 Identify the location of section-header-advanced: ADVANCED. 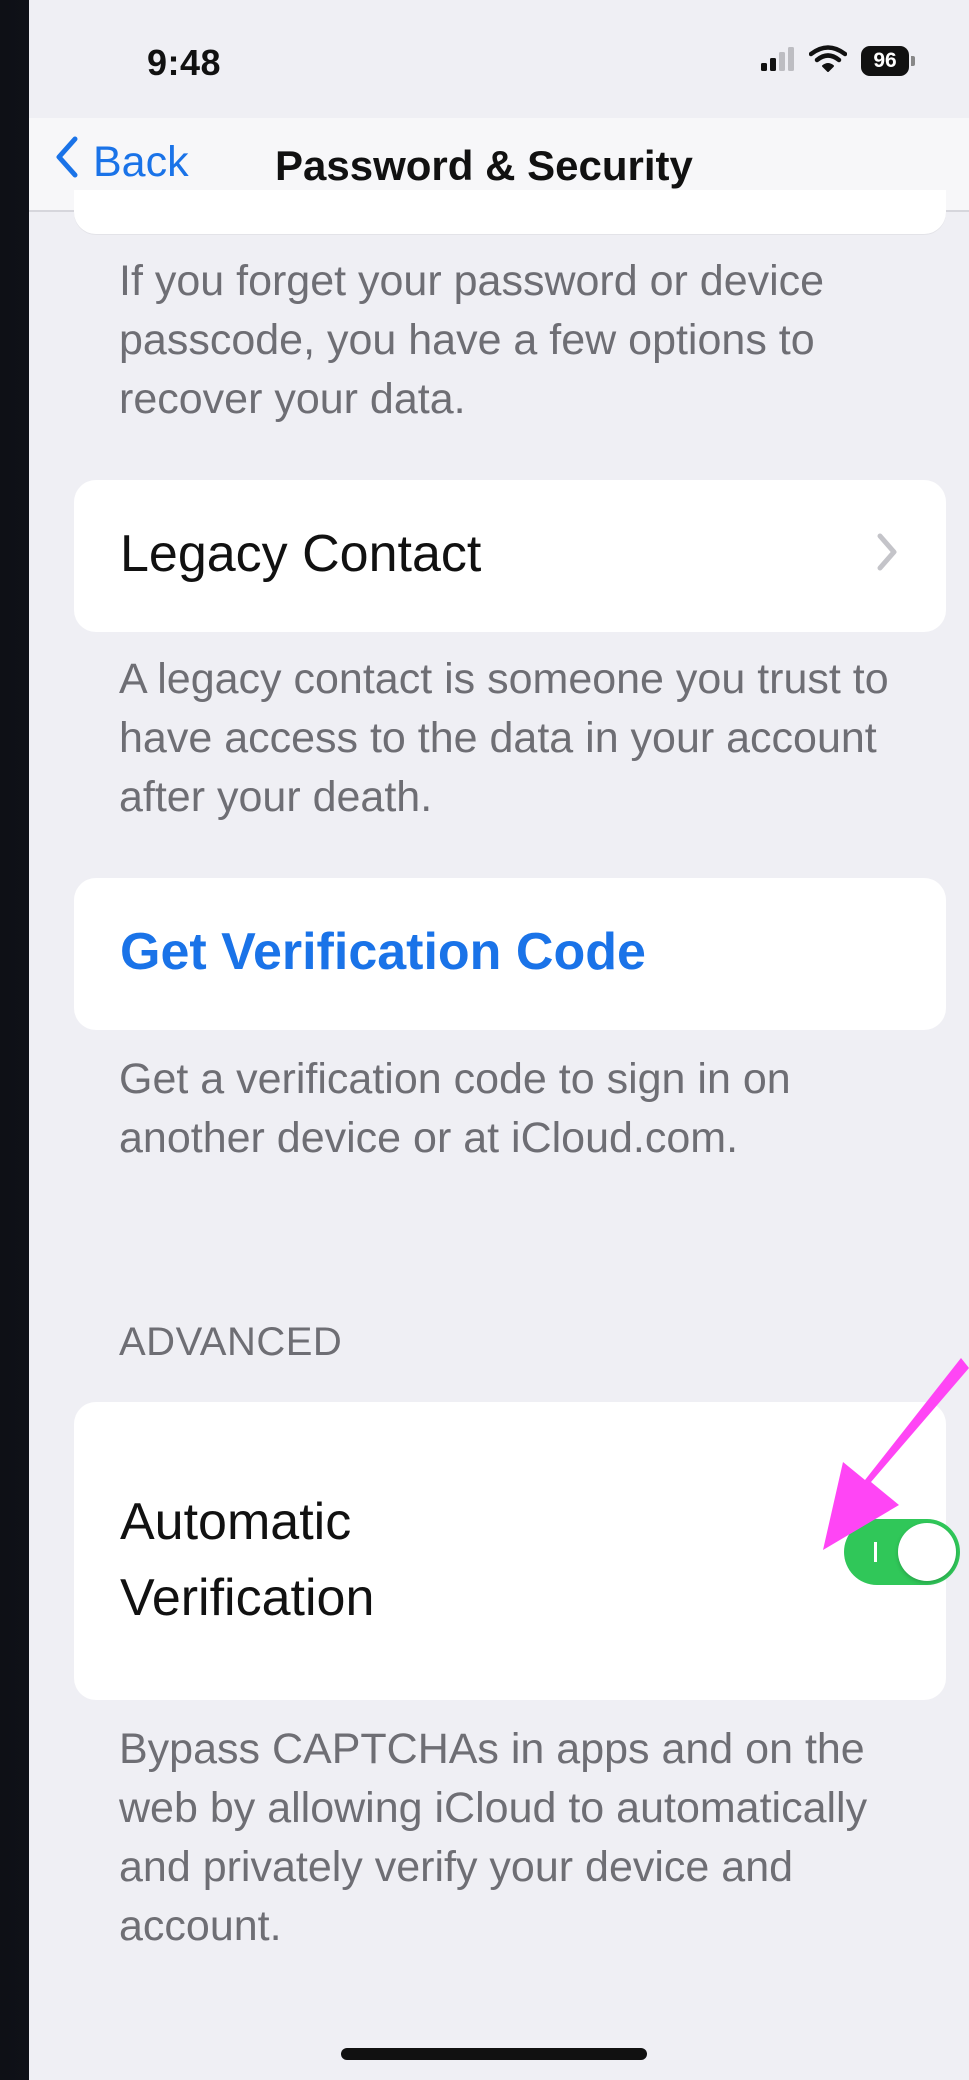
(231, 1342).